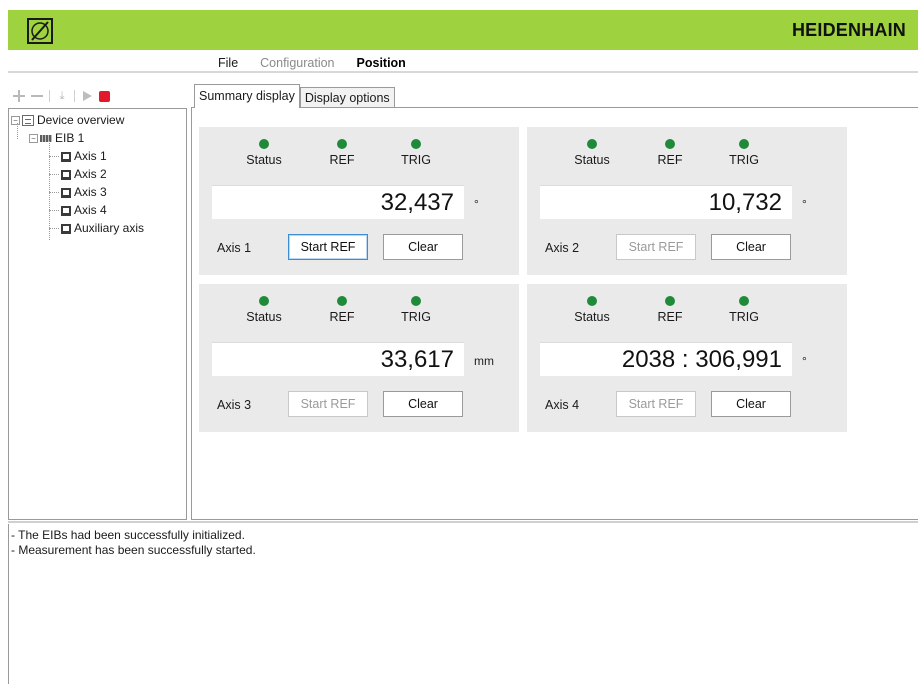 This screenshot has width=918, height=684. What do you see at coordinates (19, 96) in the screenshot?
I see `plus-icon` at bounding box center [19, 96].